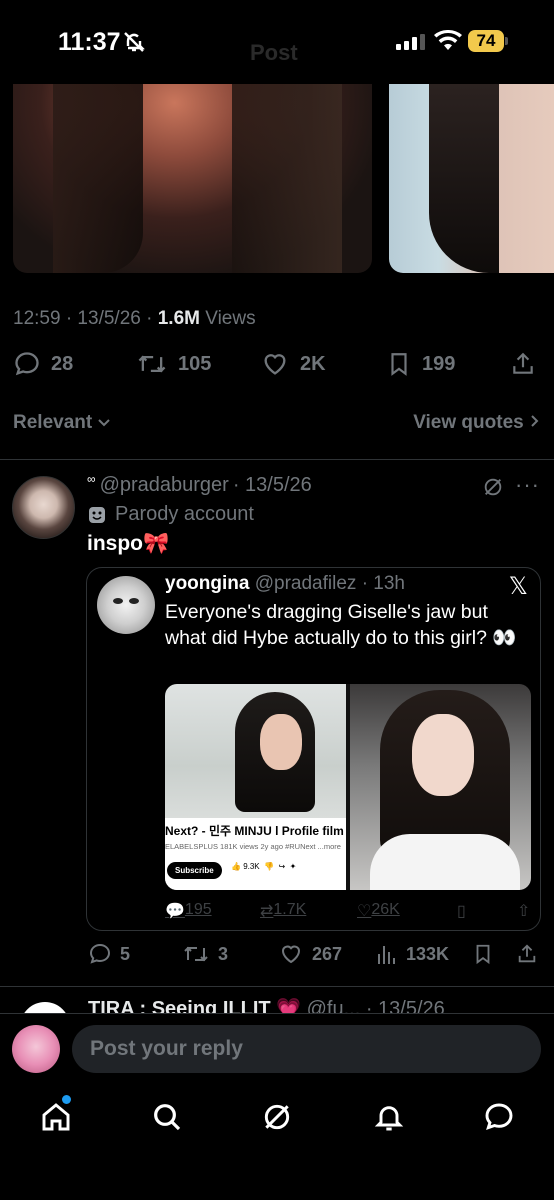 This screenshot has height=1200, width=554. Describe the element at coordinates (506, 41) in the screenshot. I see `battery-tip` at that location.